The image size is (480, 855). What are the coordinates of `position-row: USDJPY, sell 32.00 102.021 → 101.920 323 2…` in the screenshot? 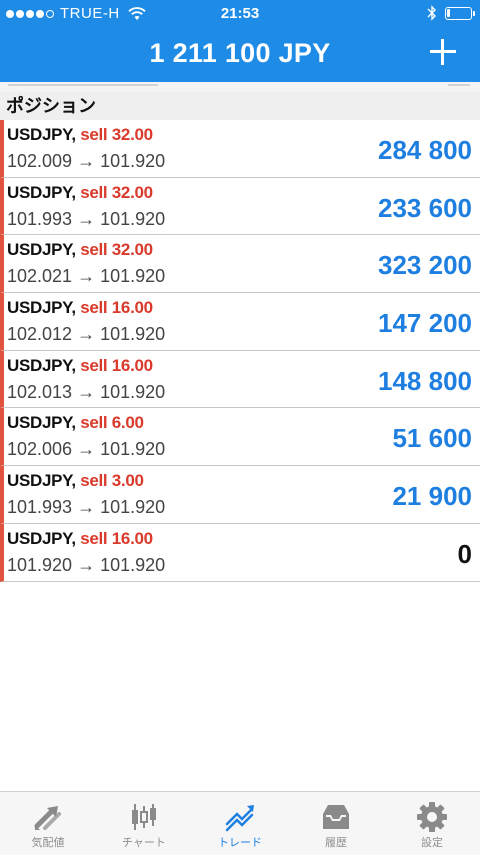 It's located at (240, 264).